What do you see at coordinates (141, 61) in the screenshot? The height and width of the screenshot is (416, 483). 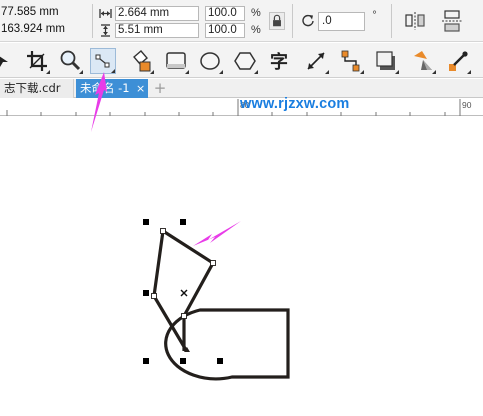 I see `smart-fill-tool` at bounding box center [141, 61].